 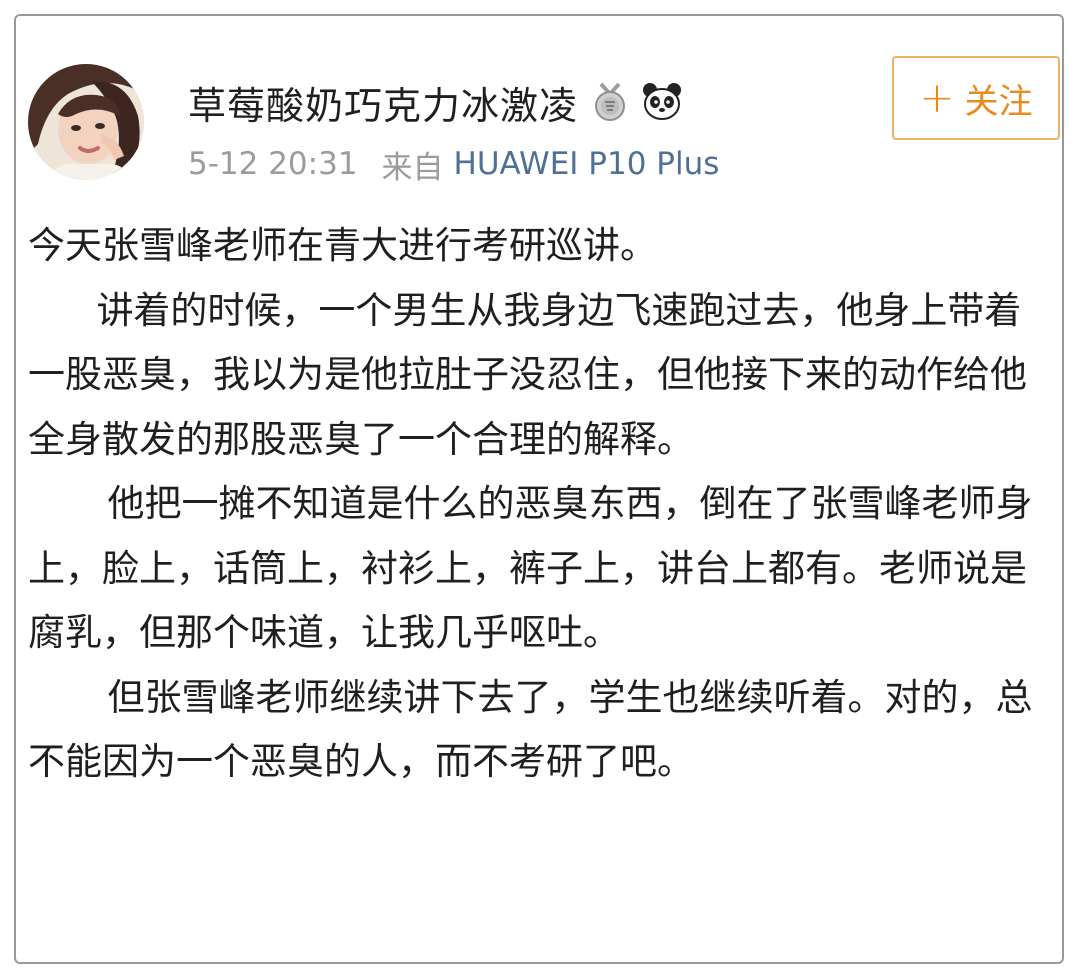 I want to click on post-meta: 5-12 20:31 来自 HUAWEI P10 Plus, so click(x=453, y=164).